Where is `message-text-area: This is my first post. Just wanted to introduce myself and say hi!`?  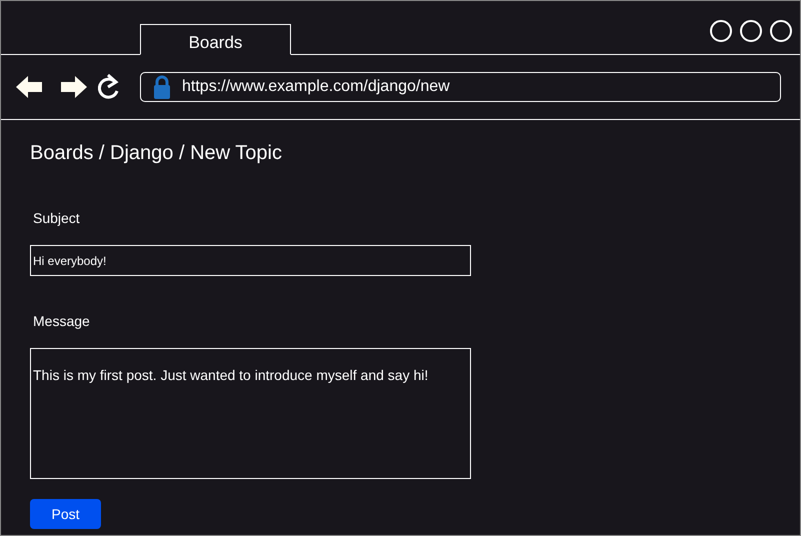
message-text-area: This is my first post. Just wanted to introduce myself and say hi! is located at coordinates (250, 413).